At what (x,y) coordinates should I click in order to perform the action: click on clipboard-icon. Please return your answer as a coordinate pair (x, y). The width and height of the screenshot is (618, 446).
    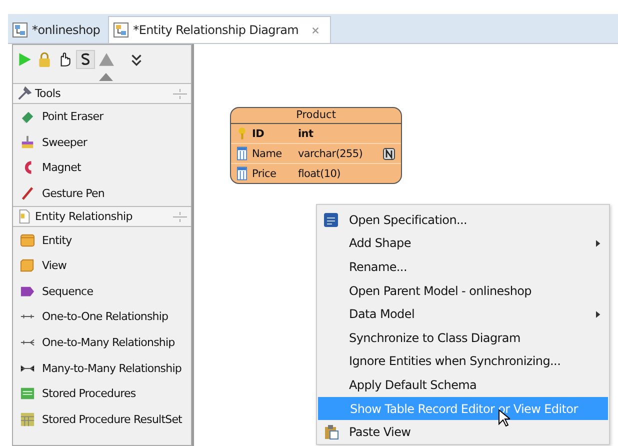
    Looking at the image, I should click on (331, 432).